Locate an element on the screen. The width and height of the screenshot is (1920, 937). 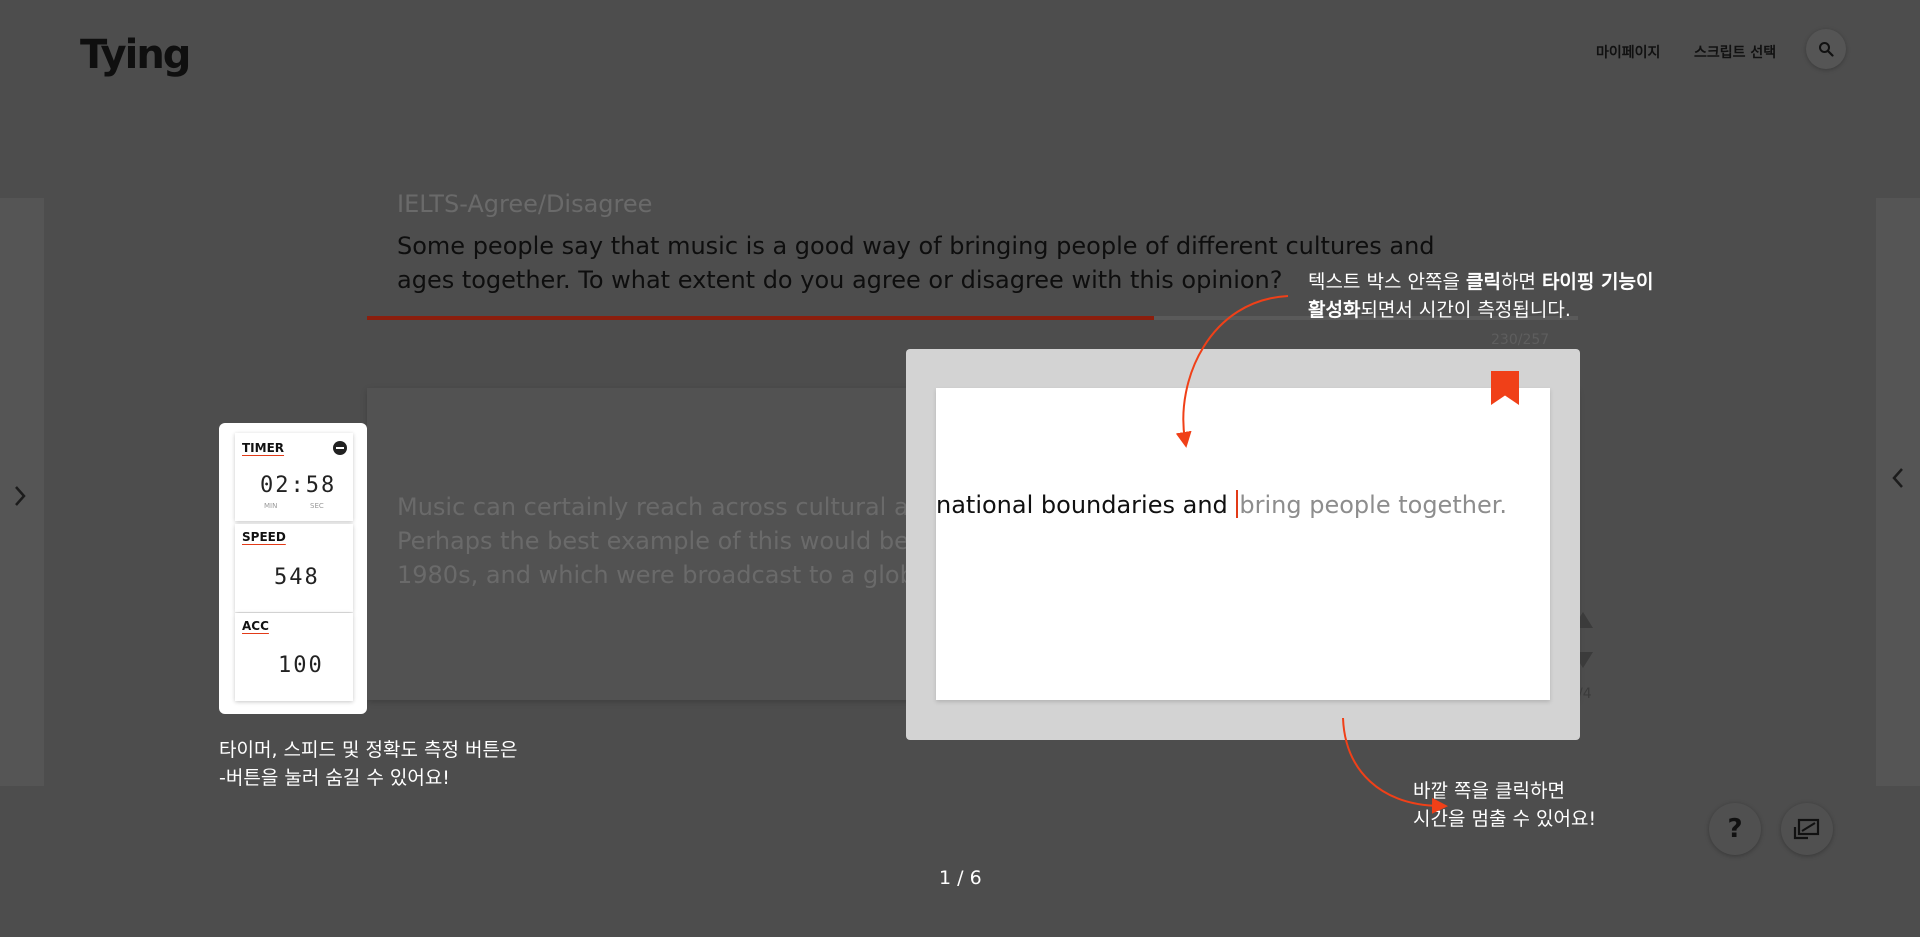
help-label: ? is located at coordinates (1735, 829).